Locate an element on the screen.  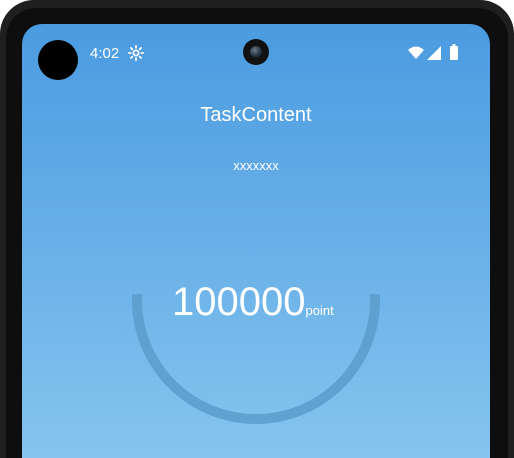
page-subtitle: xxxxxxx is located at coordinates (256, 165).